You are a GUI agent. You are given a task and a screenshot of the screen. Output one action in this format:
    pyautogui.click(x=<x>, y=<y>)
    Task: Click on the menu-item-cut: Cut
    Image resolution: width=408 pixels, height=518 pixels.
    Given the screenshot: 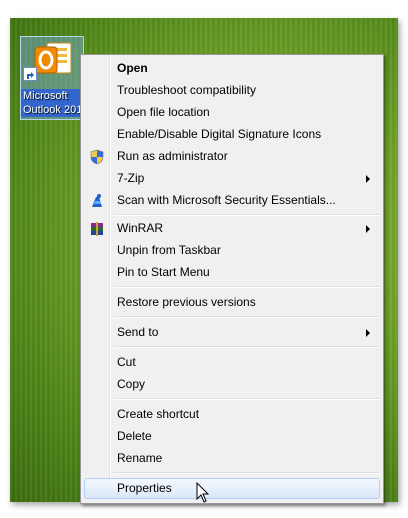 What is the action you would take?
    pyautogui.click(x=232, y=362)
    